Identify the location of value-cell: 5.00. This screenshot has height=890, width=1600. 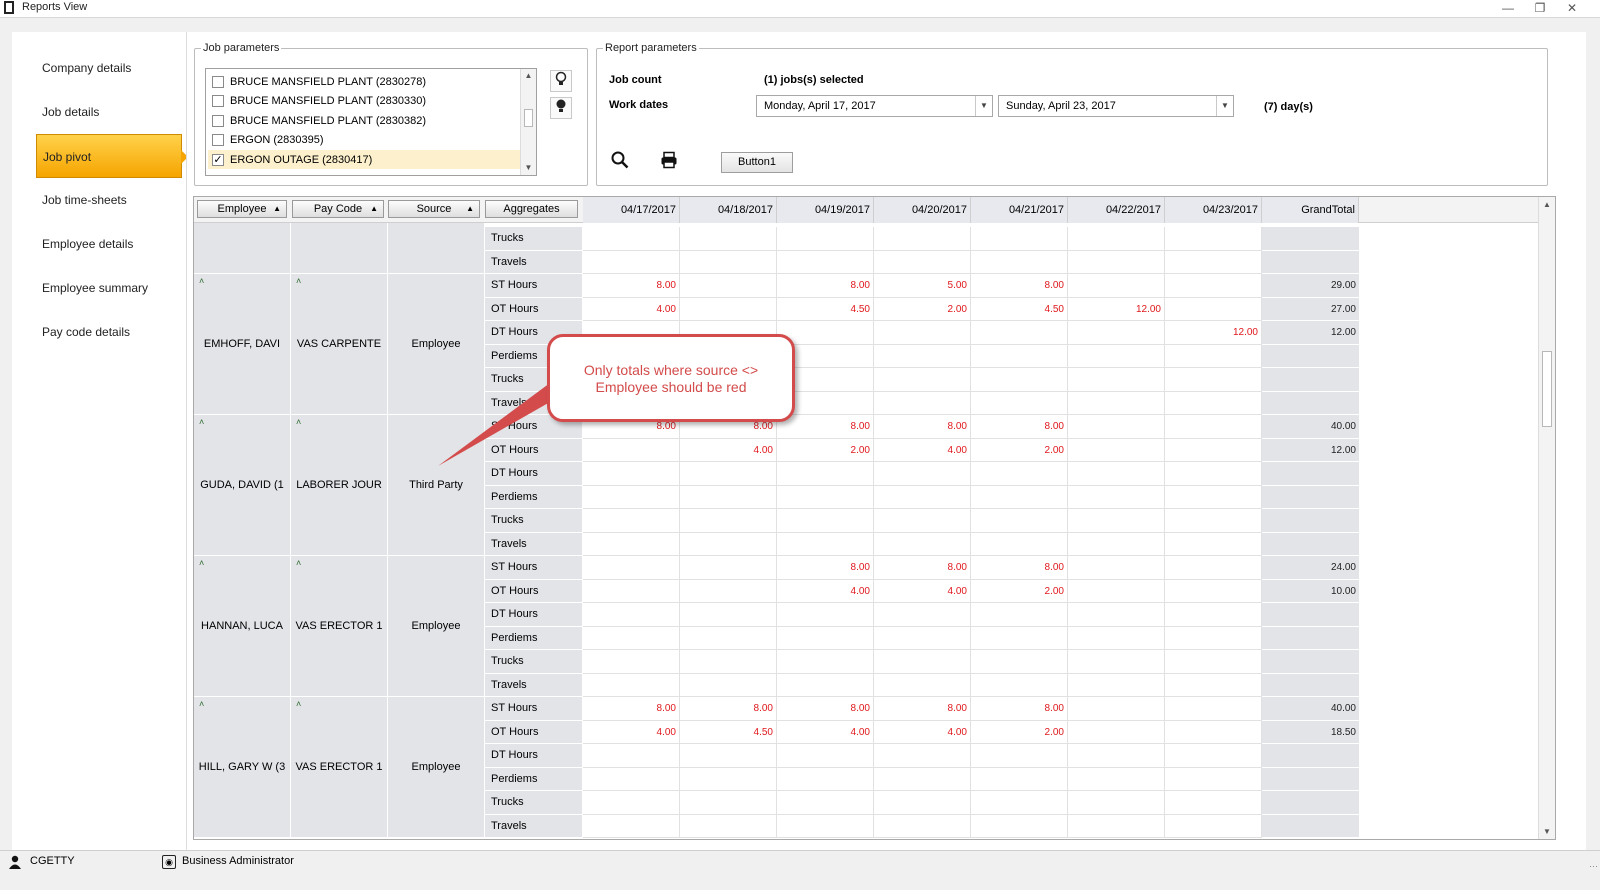
(922, 286).